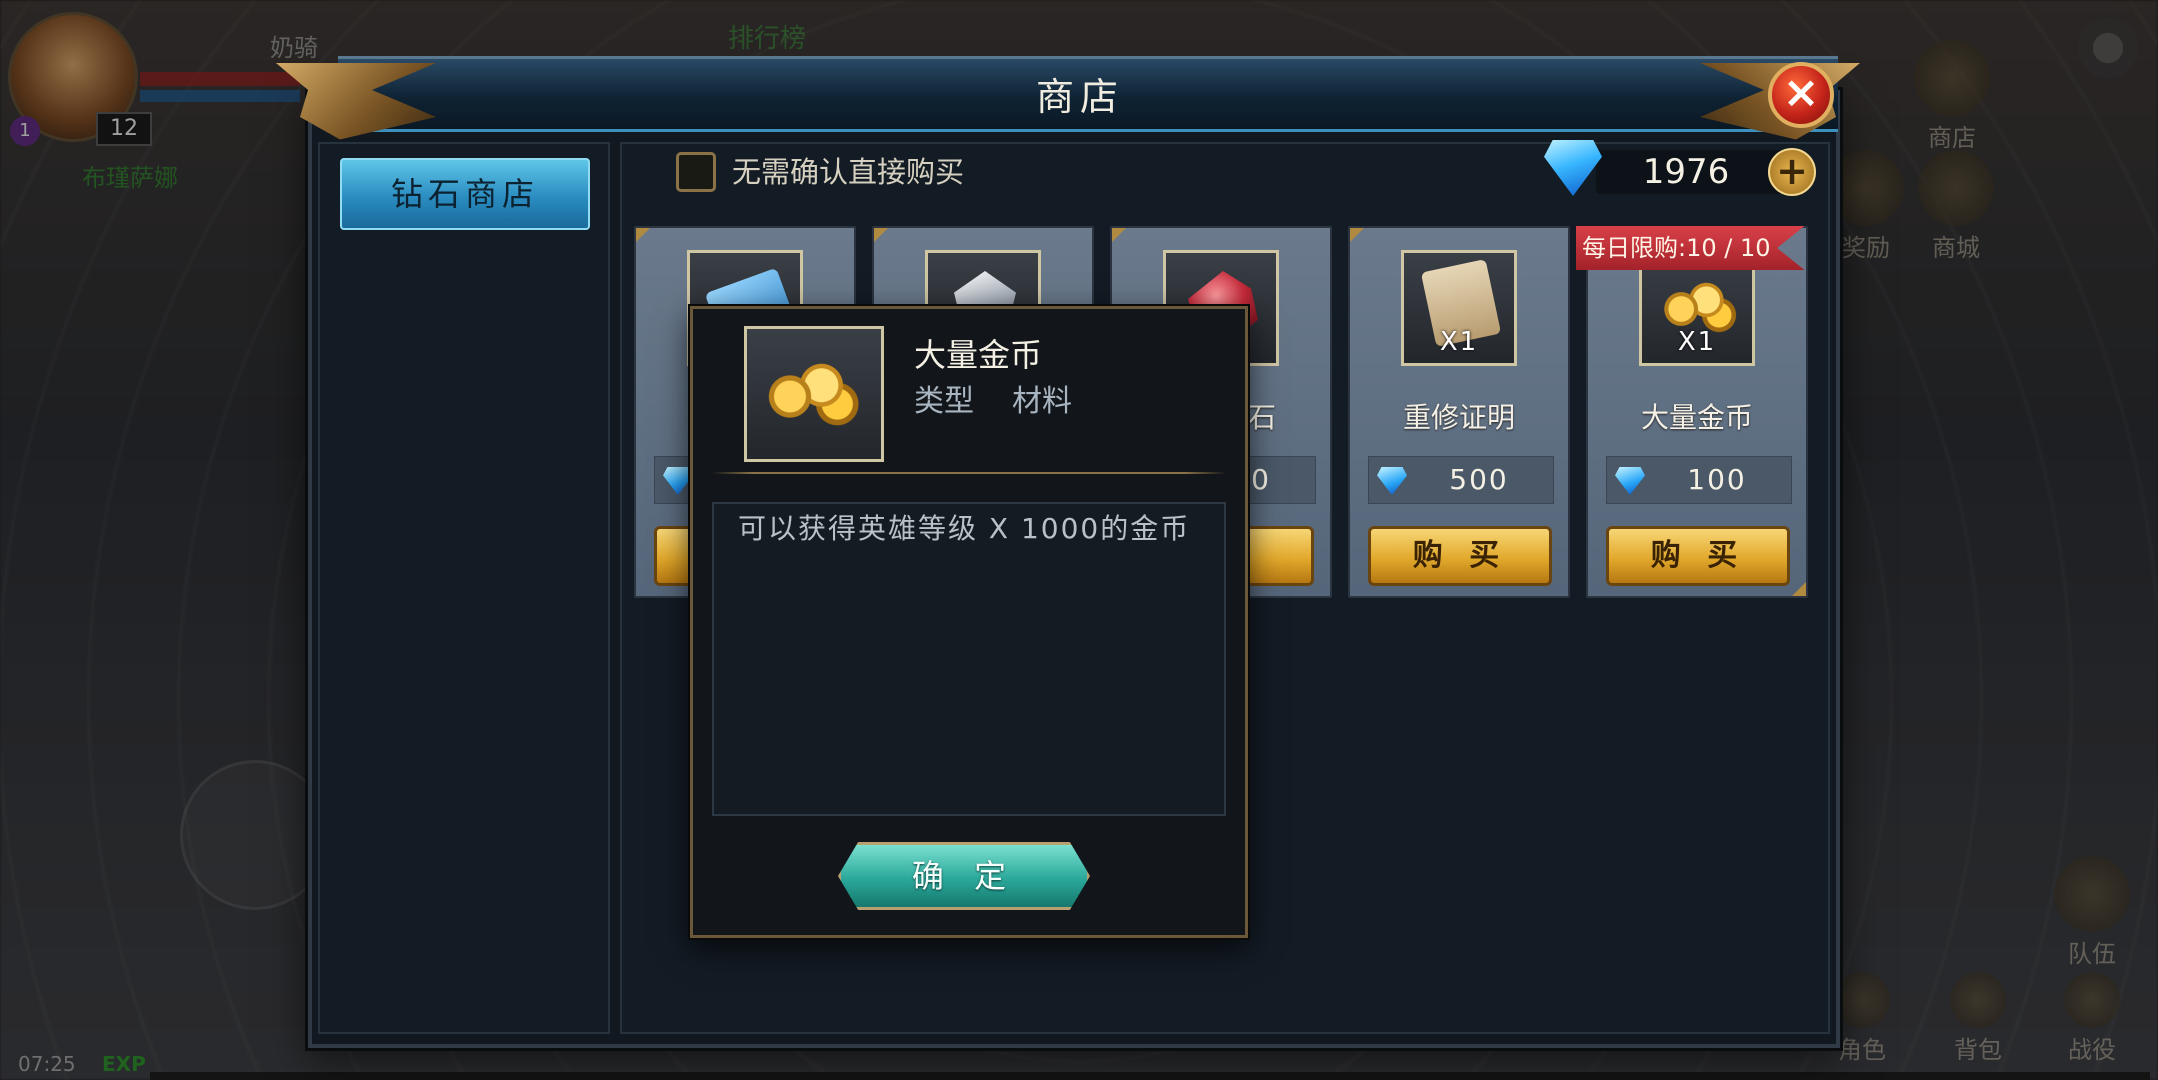 The width and height of the screenshot is (2158, 1080). Describe the element at coordinates (978, 355) in the screenshot. I see `popup-item-name: 大量金币` at that location.